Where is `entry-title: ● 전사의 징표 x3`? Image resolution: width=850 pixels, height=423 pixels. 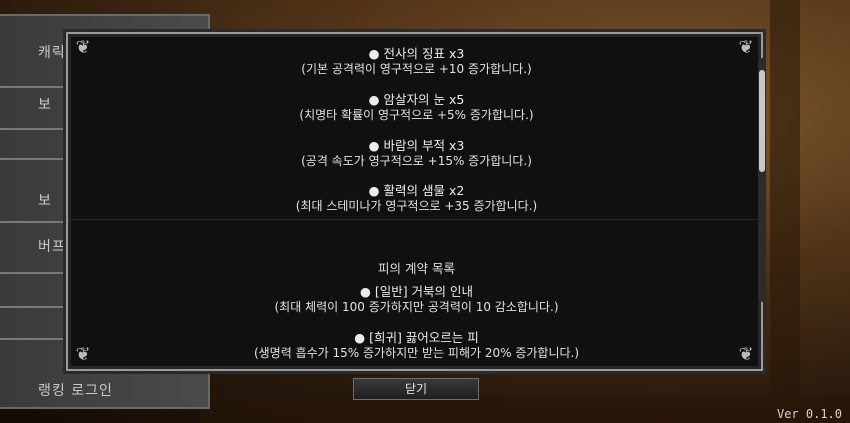
entry-title: ● 전사의 징표 x3 is located at coordinates (416, 53).